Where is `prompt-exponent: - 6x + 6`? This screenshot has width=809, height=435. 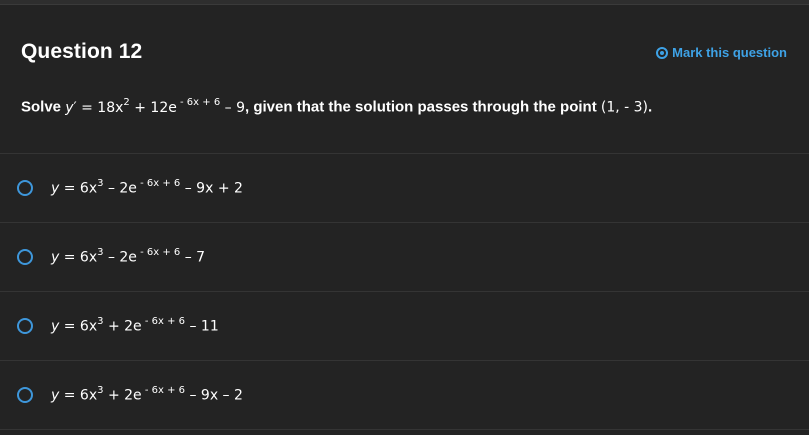 prompt-exponent: - 6x + 6 is located at coordinates (198, 102).